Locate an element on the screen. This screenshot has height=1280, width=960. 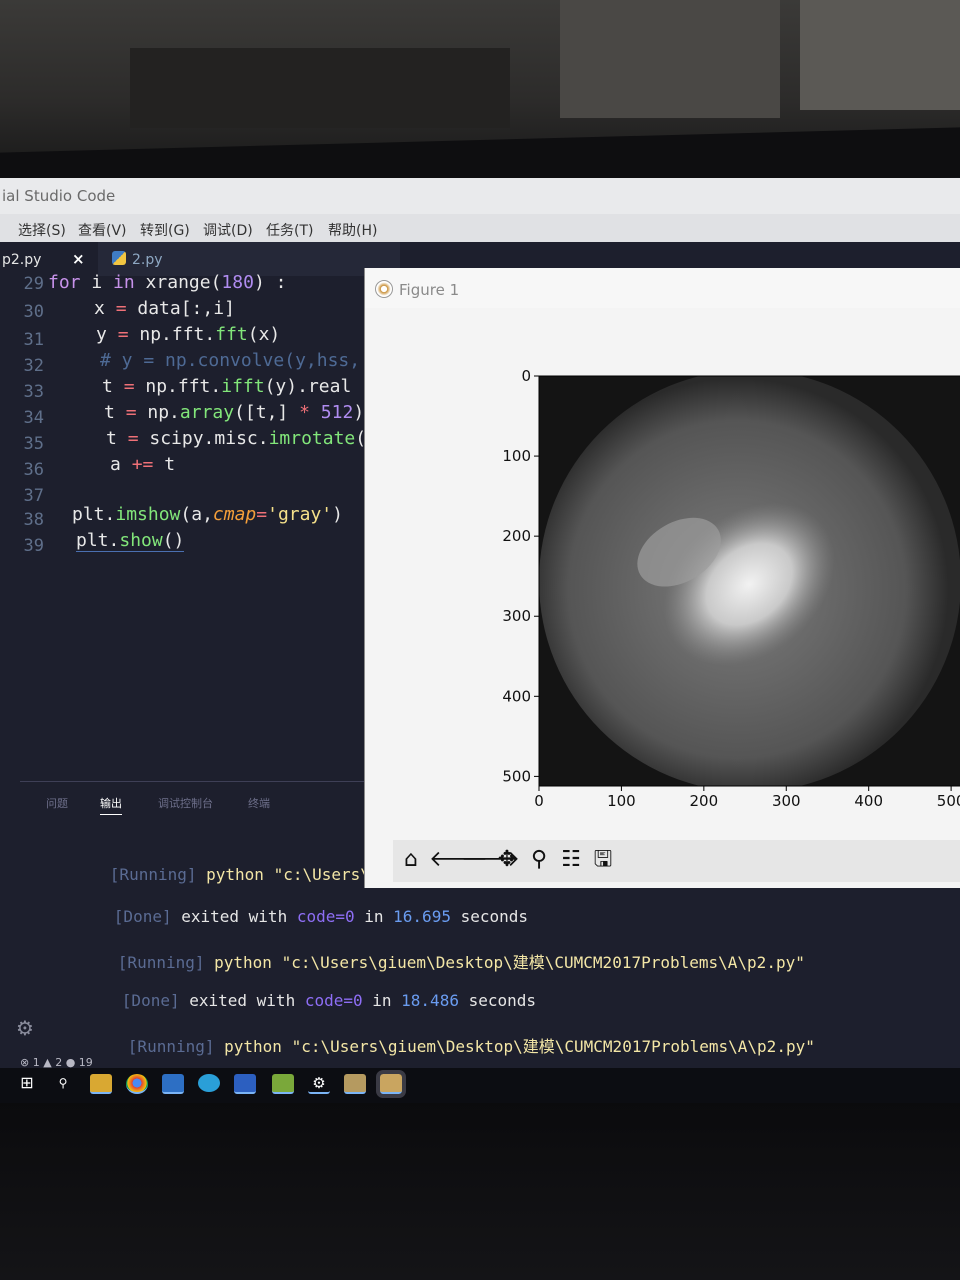
duration: 16.695 is located at coordinates (422, 916).